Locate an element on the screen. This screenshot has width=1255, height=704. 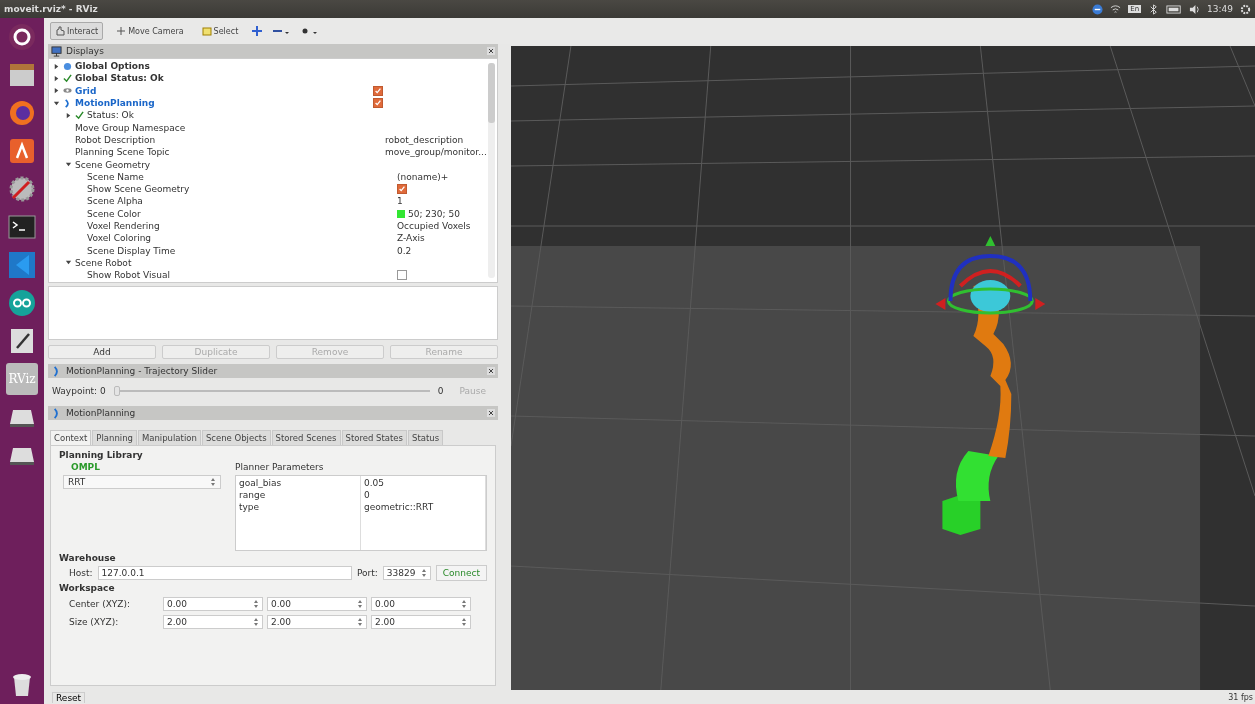
slider-handle is located at coordinates (116, 391).